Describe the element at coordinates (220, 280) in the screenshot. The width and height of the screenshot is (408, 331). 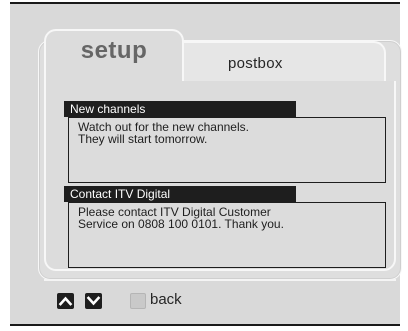
I see `footer-divider` at that location.